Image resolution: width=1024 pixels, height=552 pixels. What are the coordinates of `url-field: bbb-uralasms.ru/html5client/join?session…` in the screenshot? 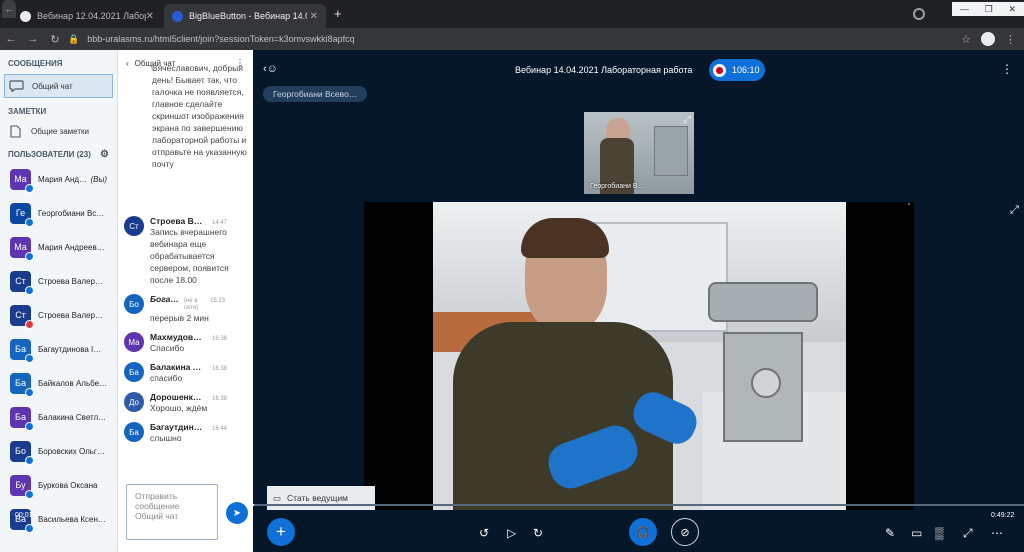 It's located at (220, 39).